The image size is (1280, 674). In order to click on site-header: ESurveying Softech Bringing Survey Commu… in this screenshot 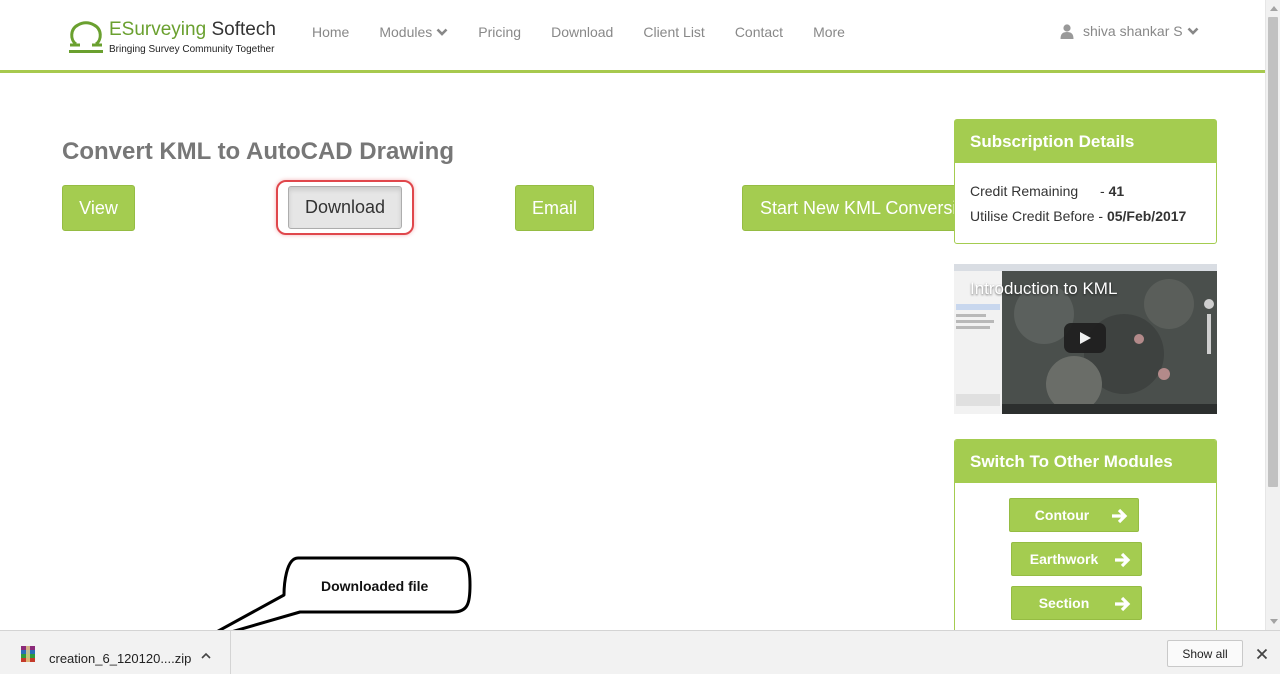, I will do `click(632, 36)`.